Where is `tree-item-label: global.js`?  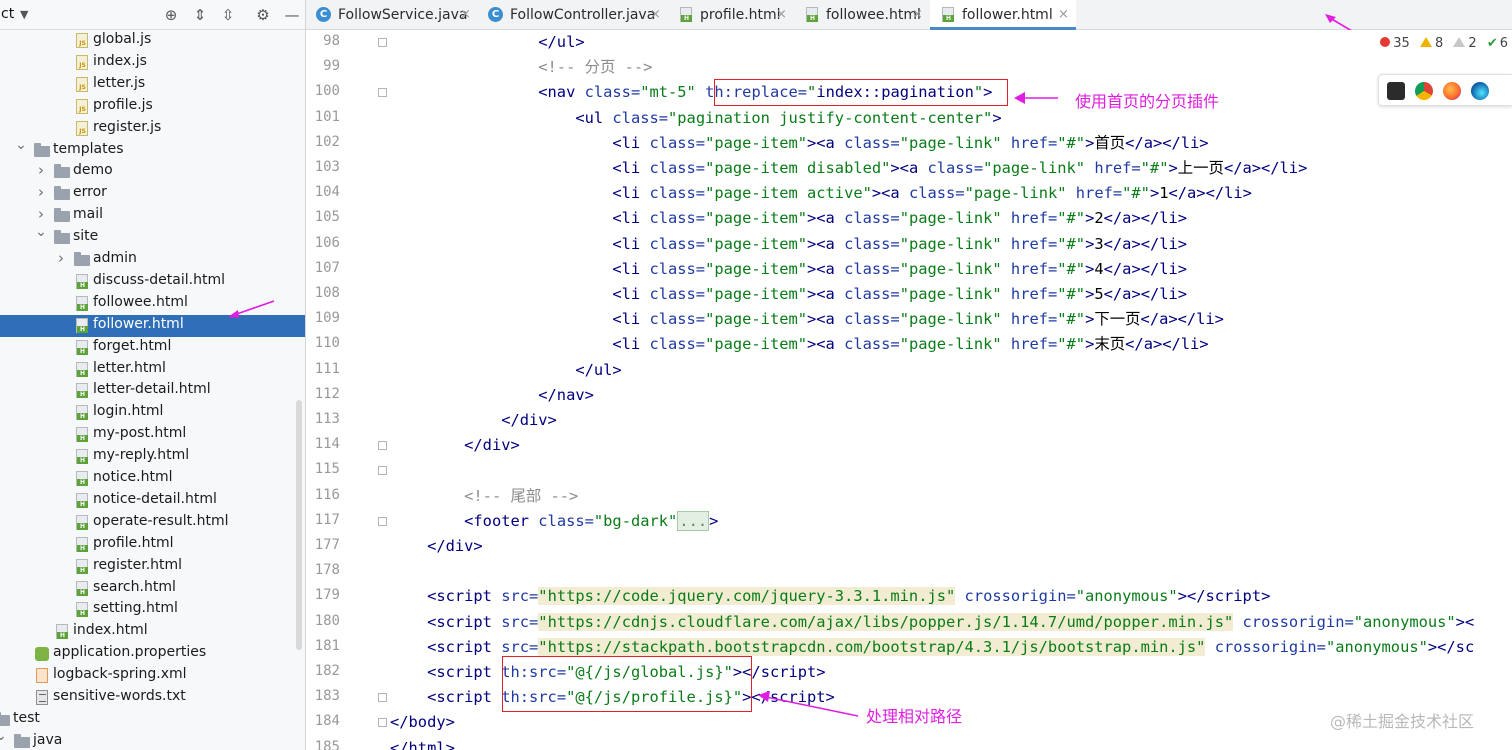 tree-item-label: global.js is located at coordinates (122, 39).